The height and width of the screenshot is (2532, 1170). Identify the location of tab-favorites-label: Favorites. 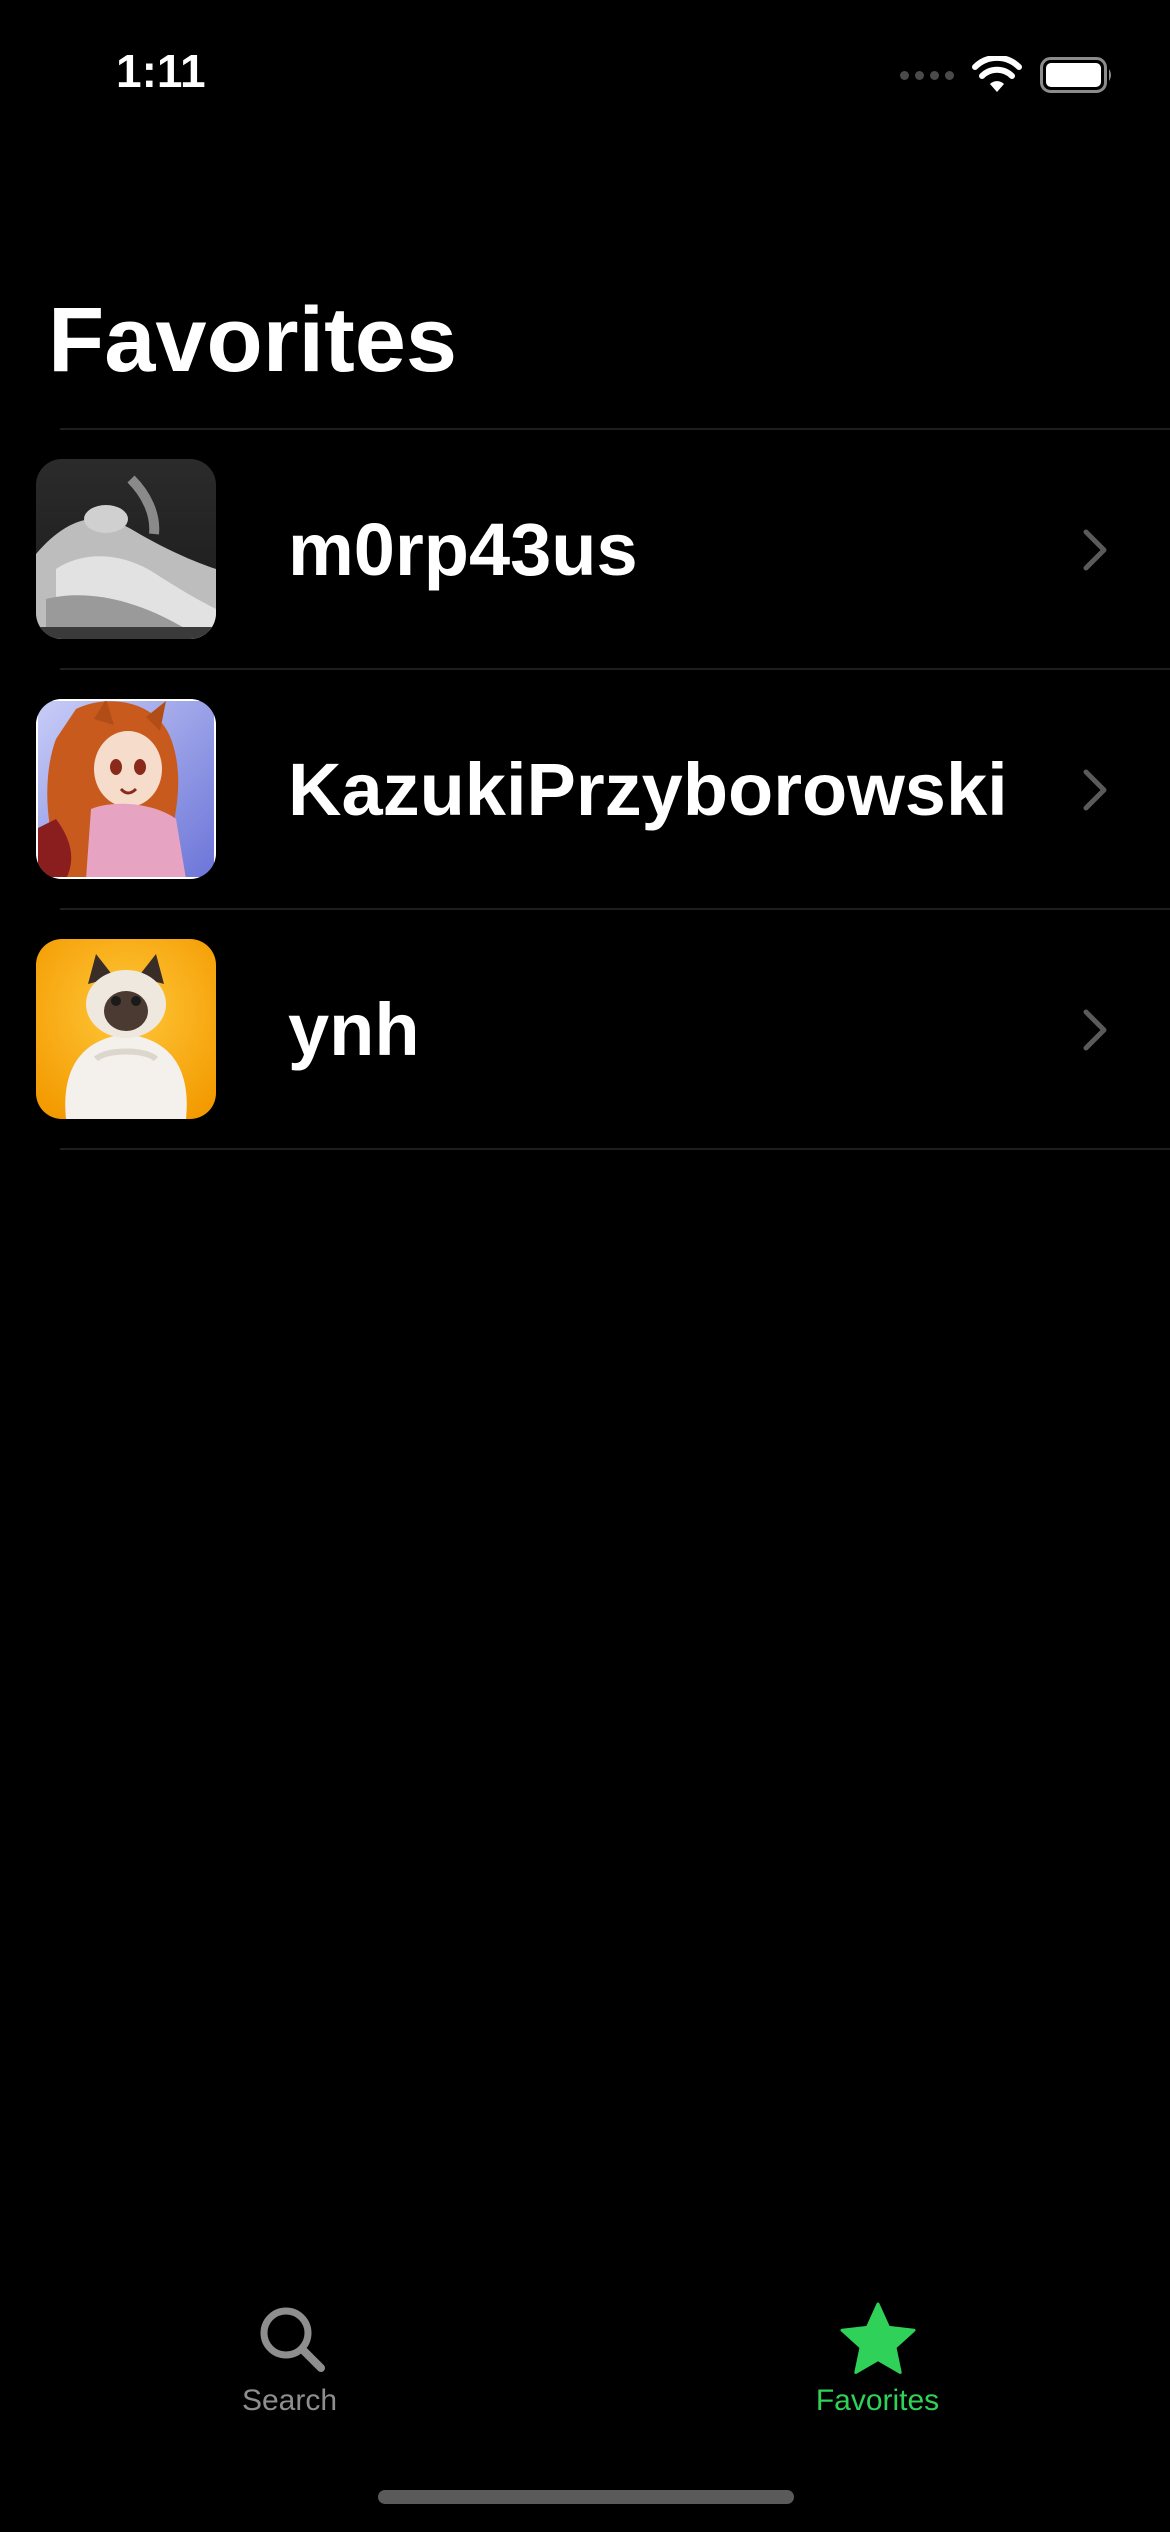
(877, 2400).